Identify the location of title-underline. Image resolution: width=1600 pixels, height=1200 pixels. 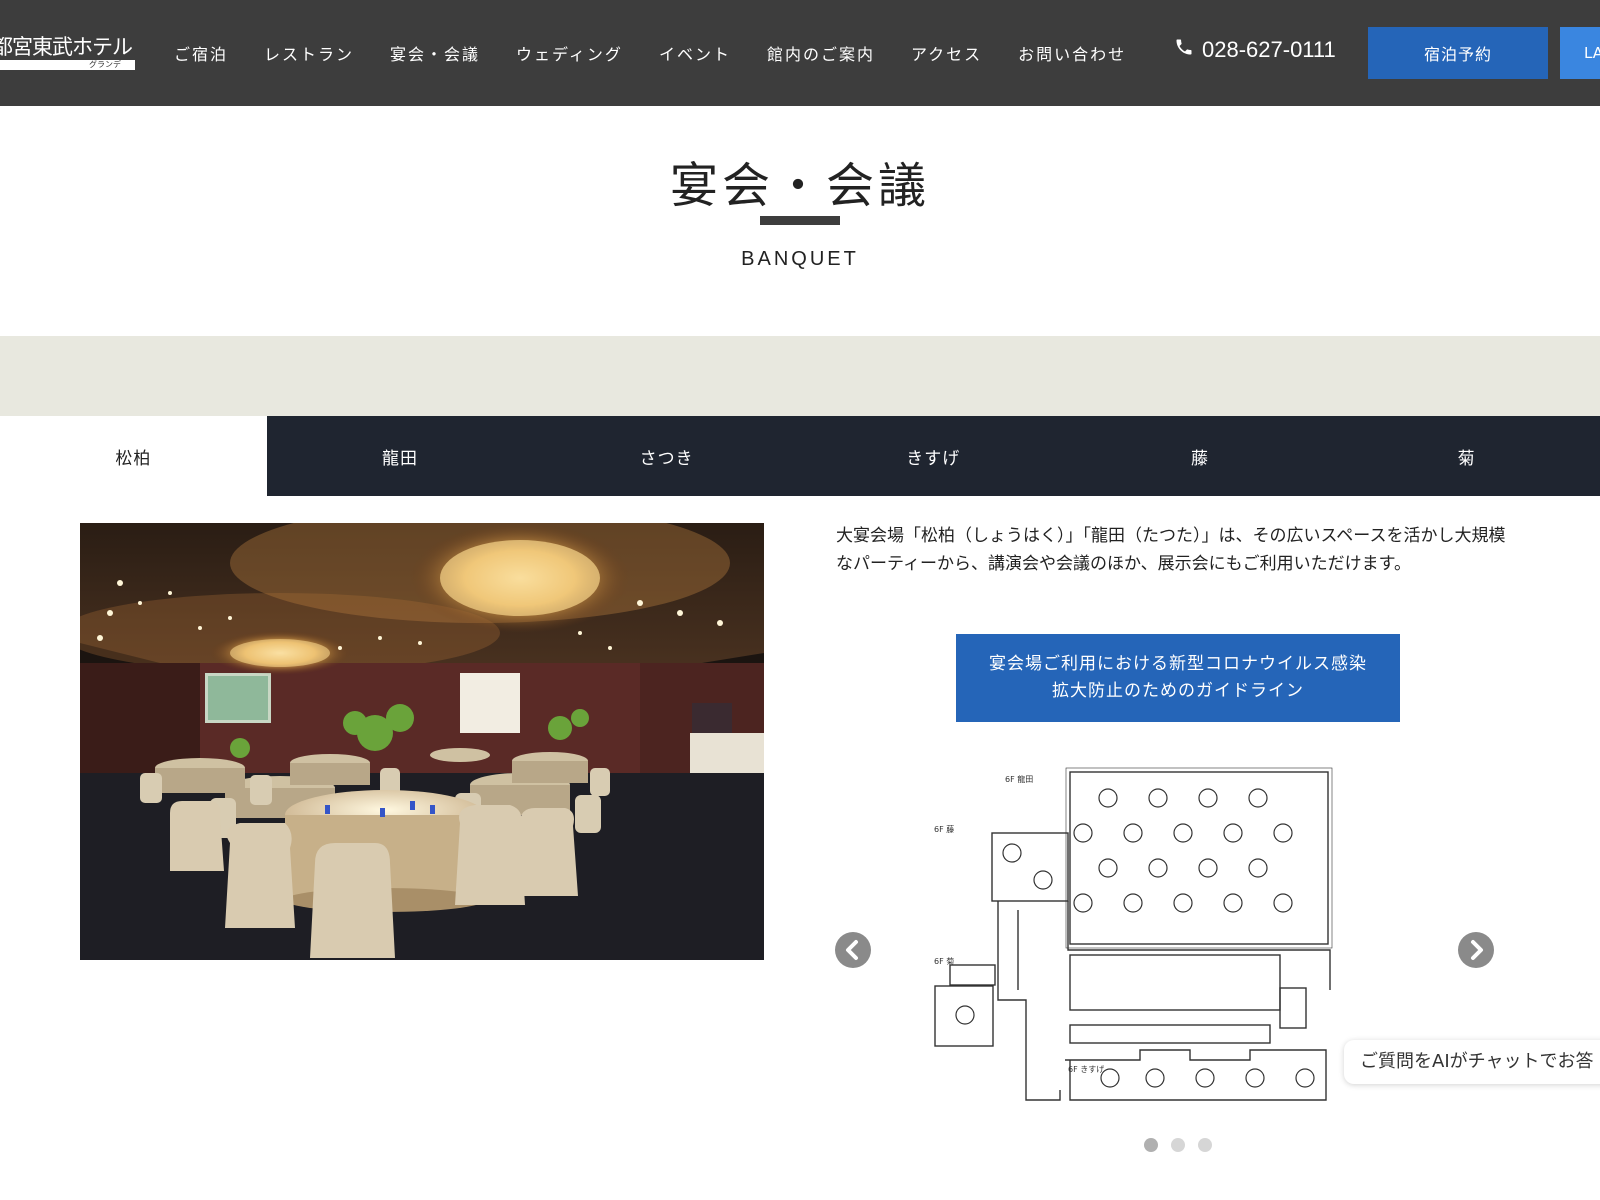
(800, 220).